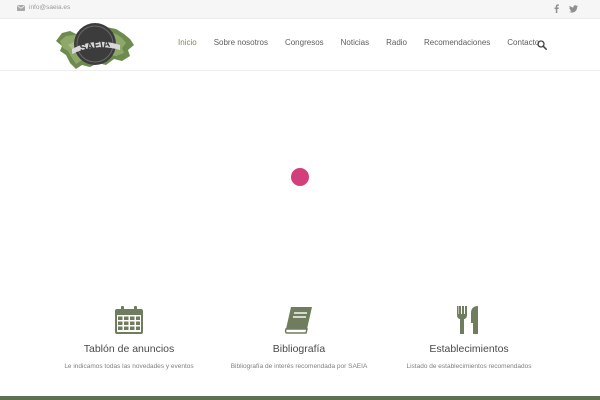 This screenshot has height=400, width=600. I want to click on nav-item-recomendaciones: Recomendaciones, so click(457, 42).